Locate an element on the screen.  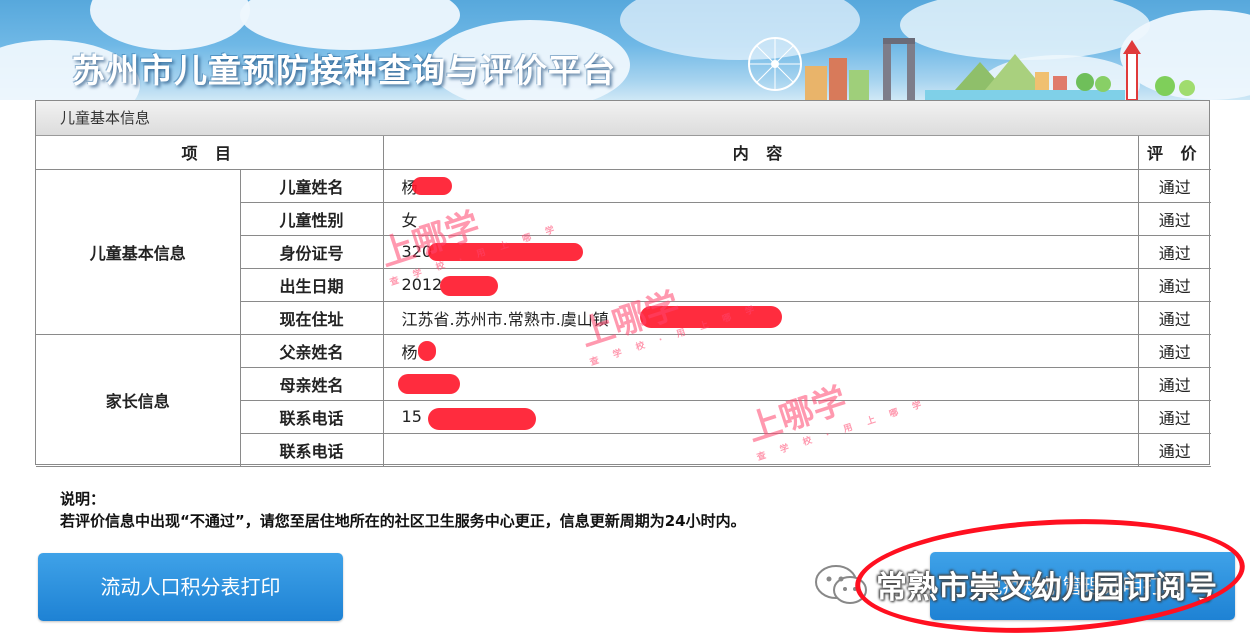
group-label-parents: 家长信息 is located at coordinates (138, 400).